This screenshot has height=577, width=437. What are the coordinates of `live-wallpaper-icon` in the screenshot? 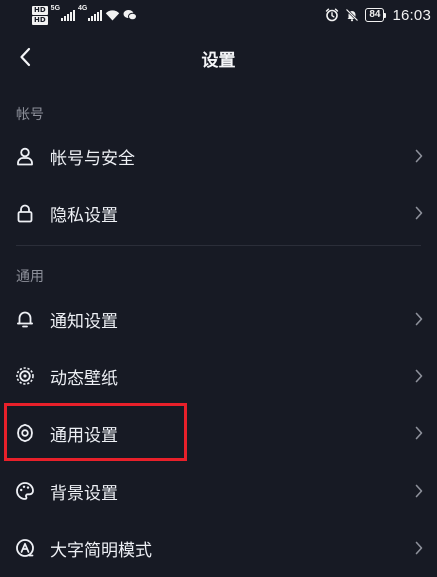 It's located at (25, 376).